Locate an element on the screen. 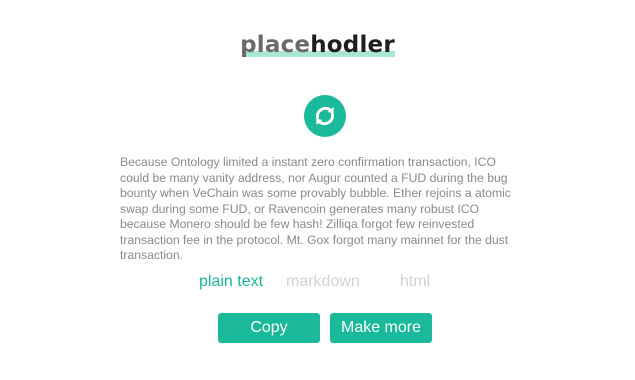  refresh-icon is located at coordinates (325, 116).